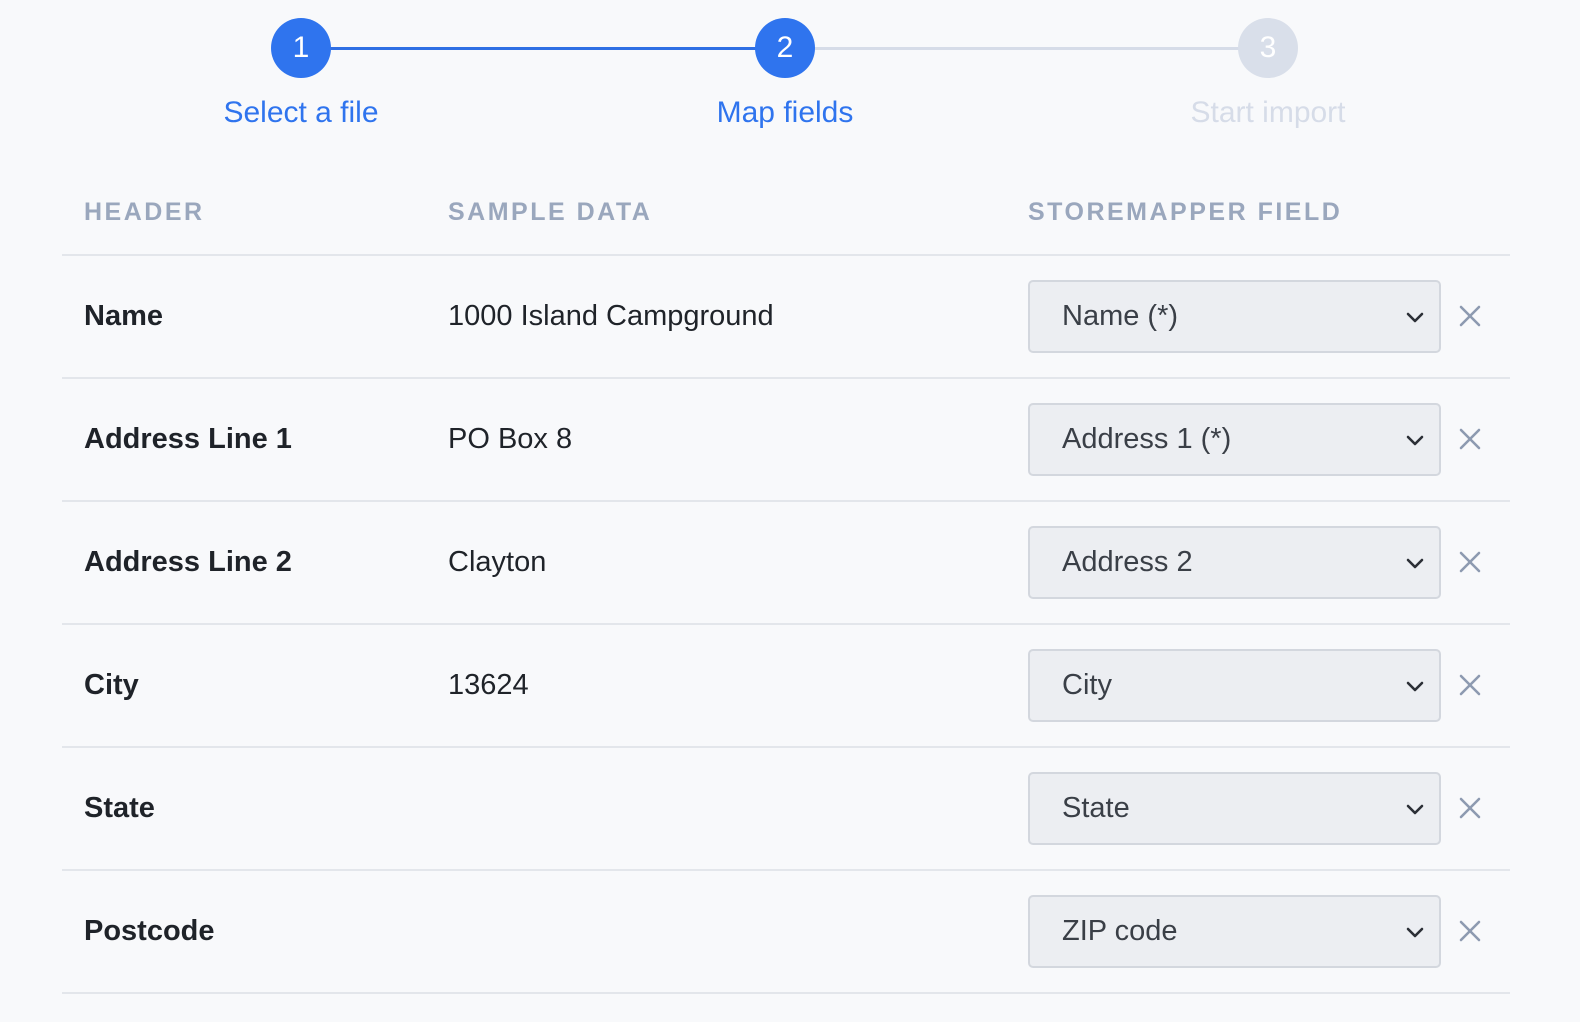  I want to click on row-header-cell: Postcode, so click(149, 931).